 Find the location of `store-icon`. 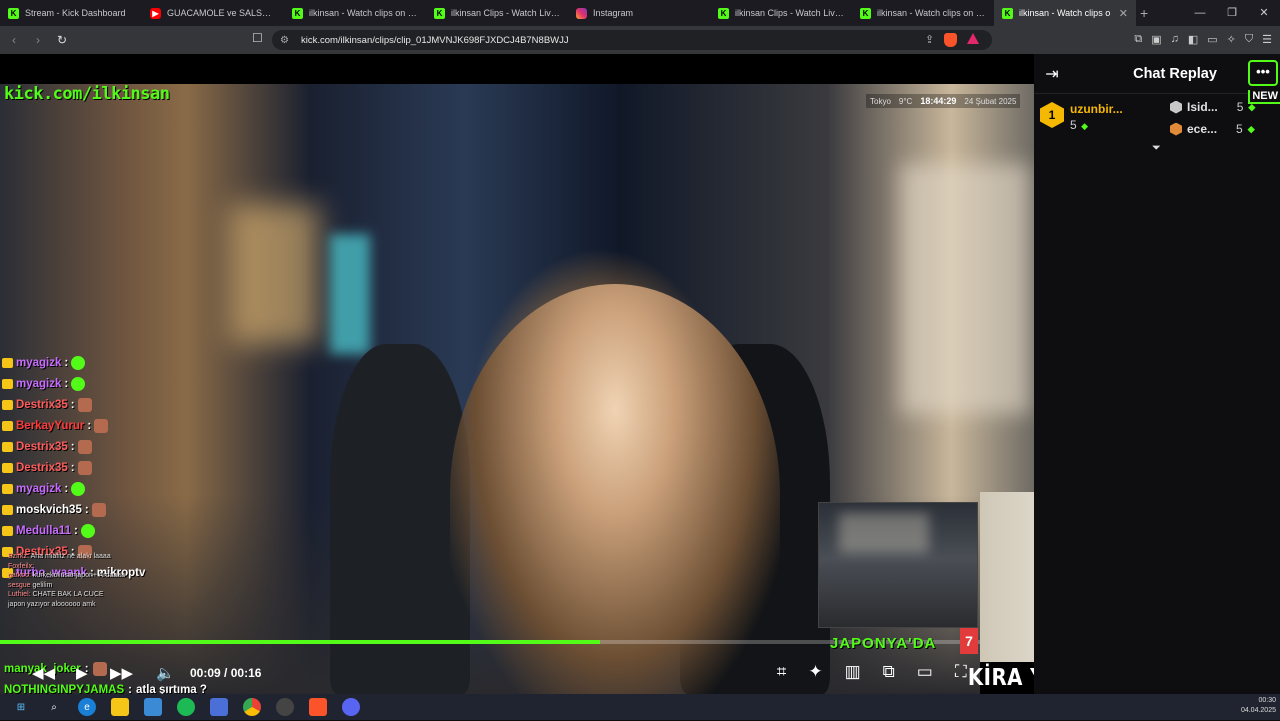

store-icon is located at coordinates (153, 707).